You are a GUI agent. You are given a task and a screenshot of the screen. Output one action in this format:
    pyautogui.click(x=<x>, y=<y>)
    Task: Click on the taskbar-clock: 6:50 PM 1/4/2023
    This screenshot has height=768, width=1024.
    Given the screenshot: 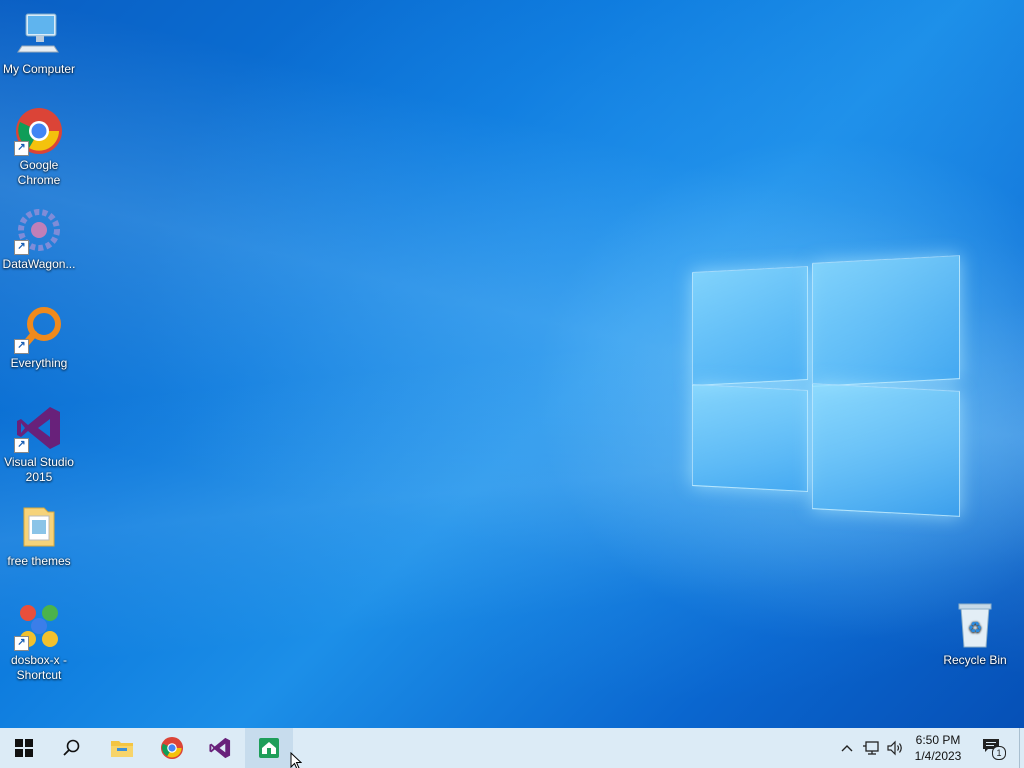 What is the action you would take?
    pyautogui.click(x=938, y=748)
    